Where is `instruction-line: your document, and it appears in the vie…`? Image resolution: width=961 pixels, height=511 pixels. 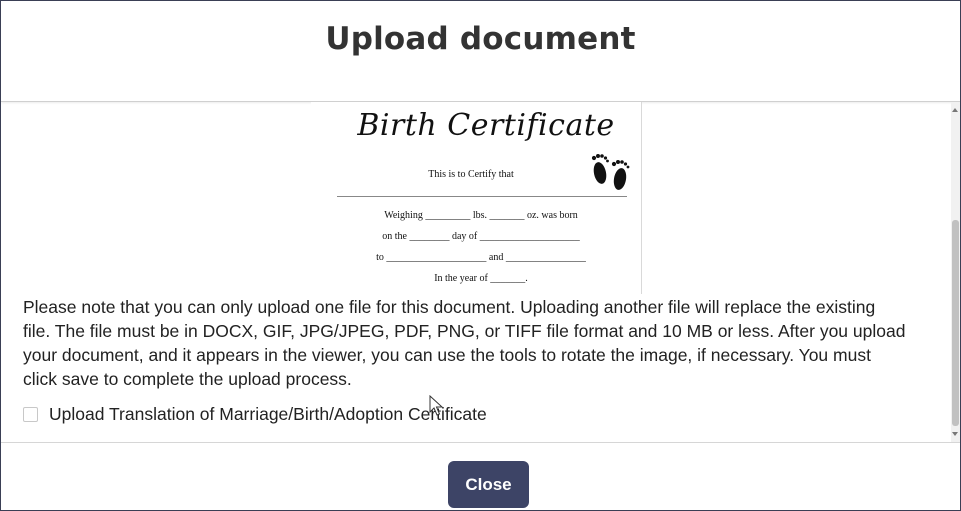 instruction-line: your document, and it appears in the vie… is located at coordinates (447, 355).